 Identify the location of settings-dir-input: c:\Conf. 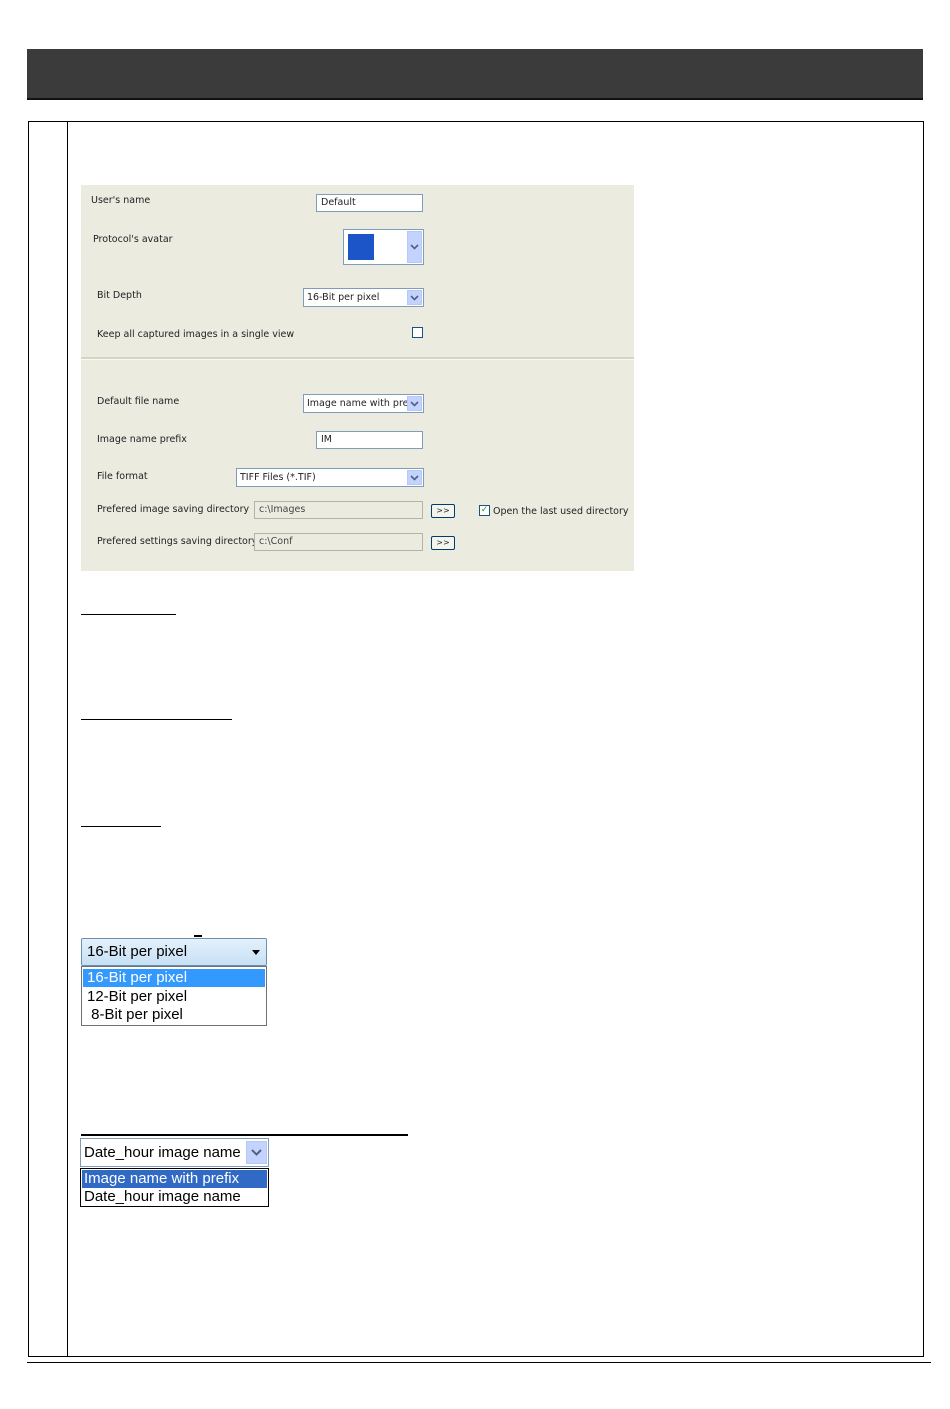
(338, 542).